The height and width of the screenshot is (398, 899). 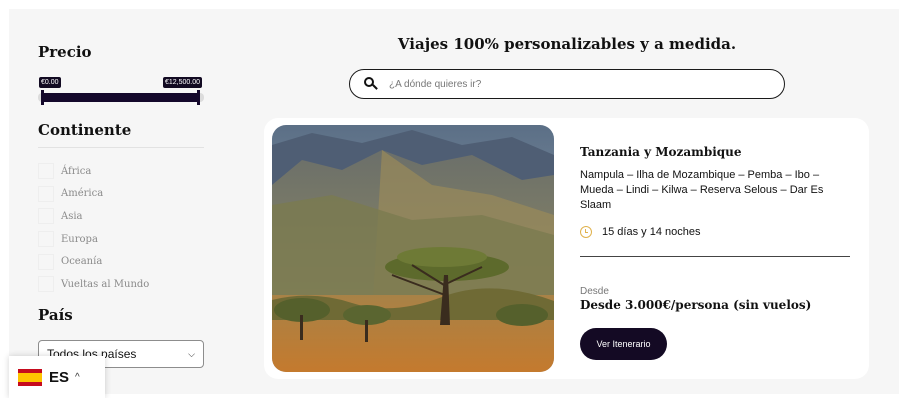 What do you see at coordinates (105, 284) in the screenshot?
I see `continent-label: Vueltas al Mundo` at bounding box center [105, 284].